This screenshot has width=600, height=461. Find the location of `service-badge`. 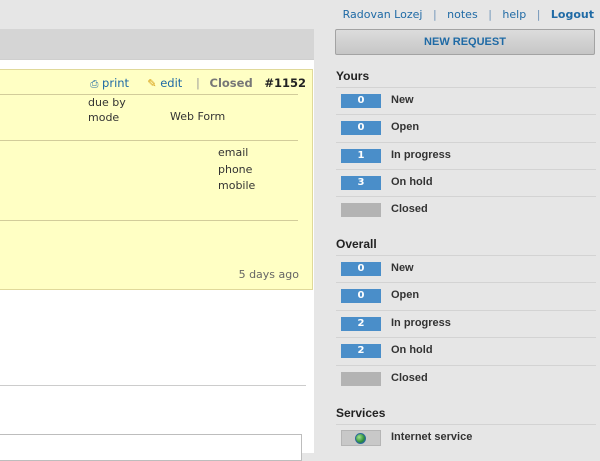

service-badge is located at coordinates (361, 438).